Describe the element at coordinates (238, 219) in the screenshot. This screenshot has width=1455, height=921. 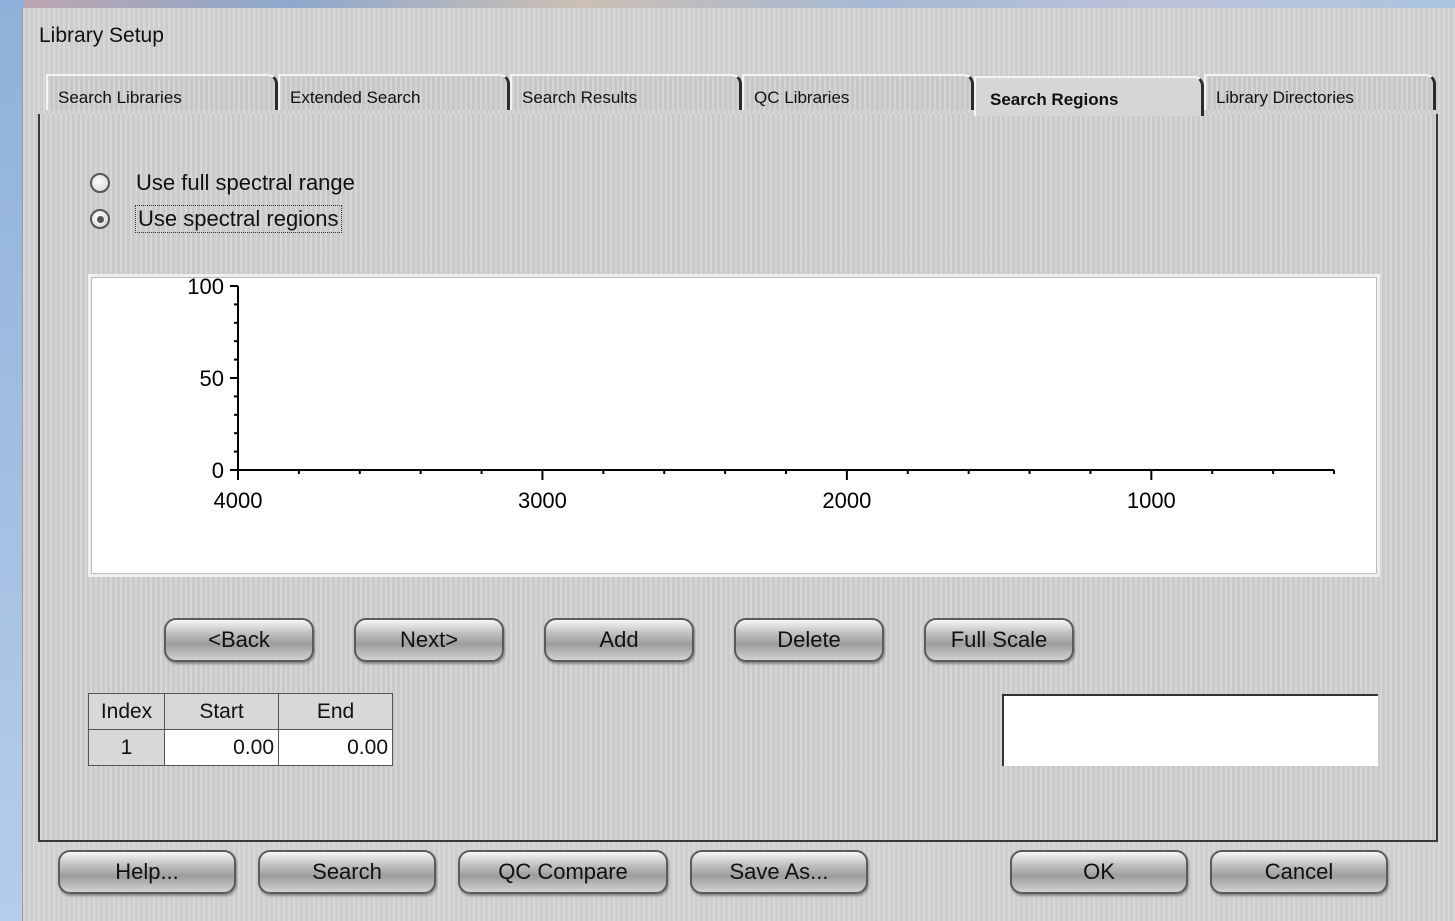
I see `spectral-regions-label: Use spectral regions` at that location.